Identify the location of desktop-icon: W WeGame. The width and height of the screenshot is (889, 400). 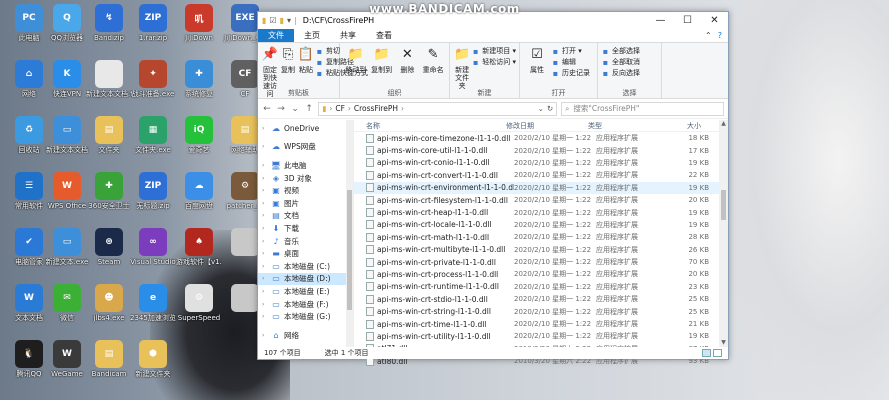
(67, 366).